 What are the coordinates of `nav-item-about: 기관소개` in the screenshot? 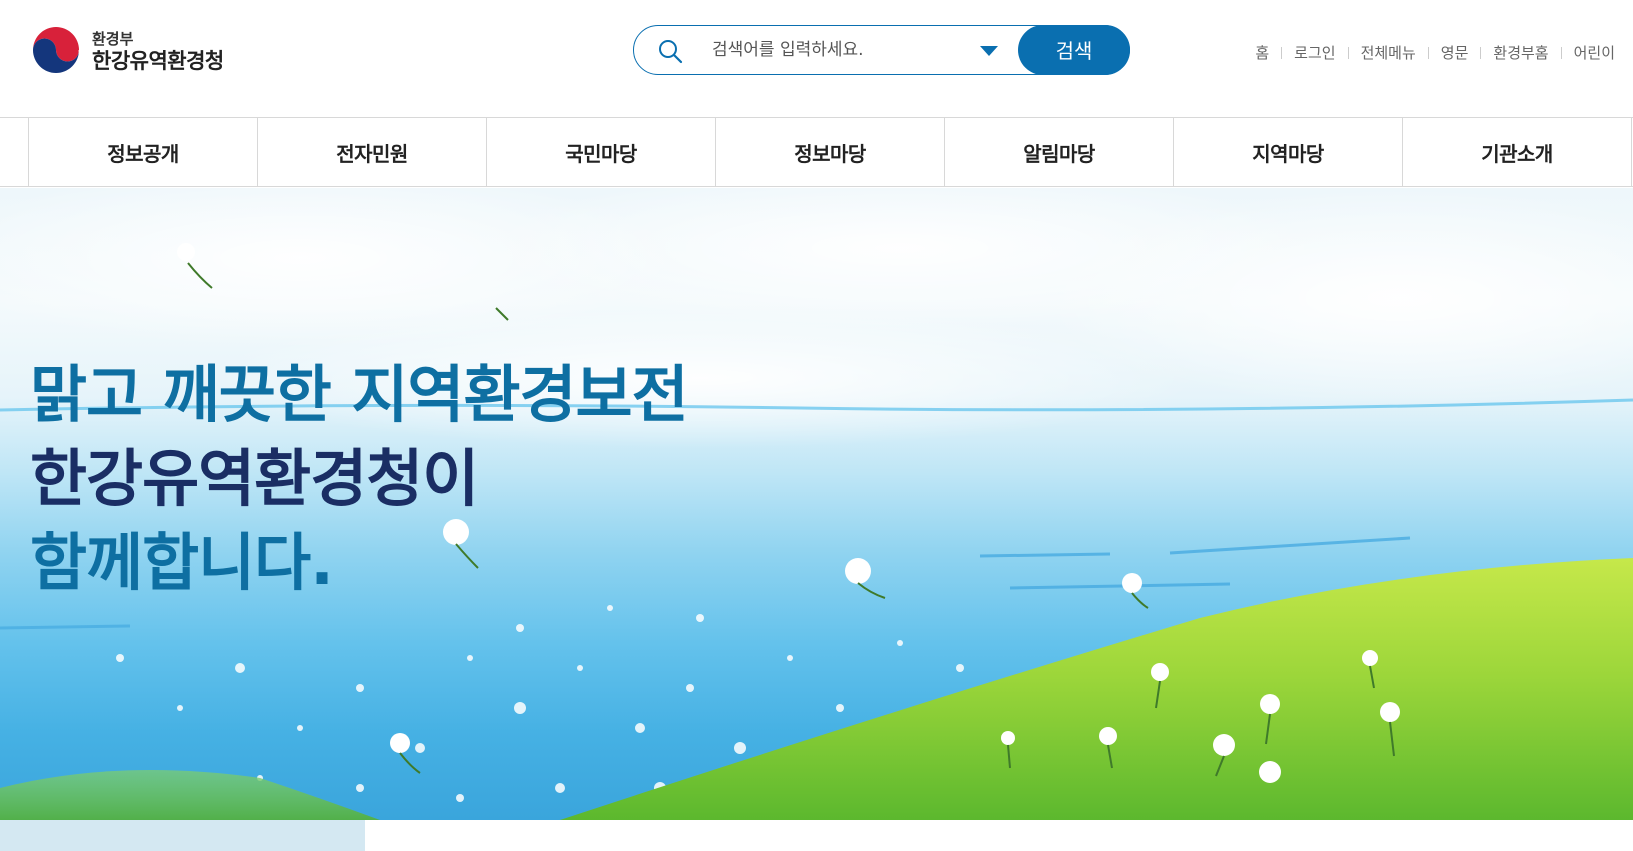 It's located at (1517, 152).